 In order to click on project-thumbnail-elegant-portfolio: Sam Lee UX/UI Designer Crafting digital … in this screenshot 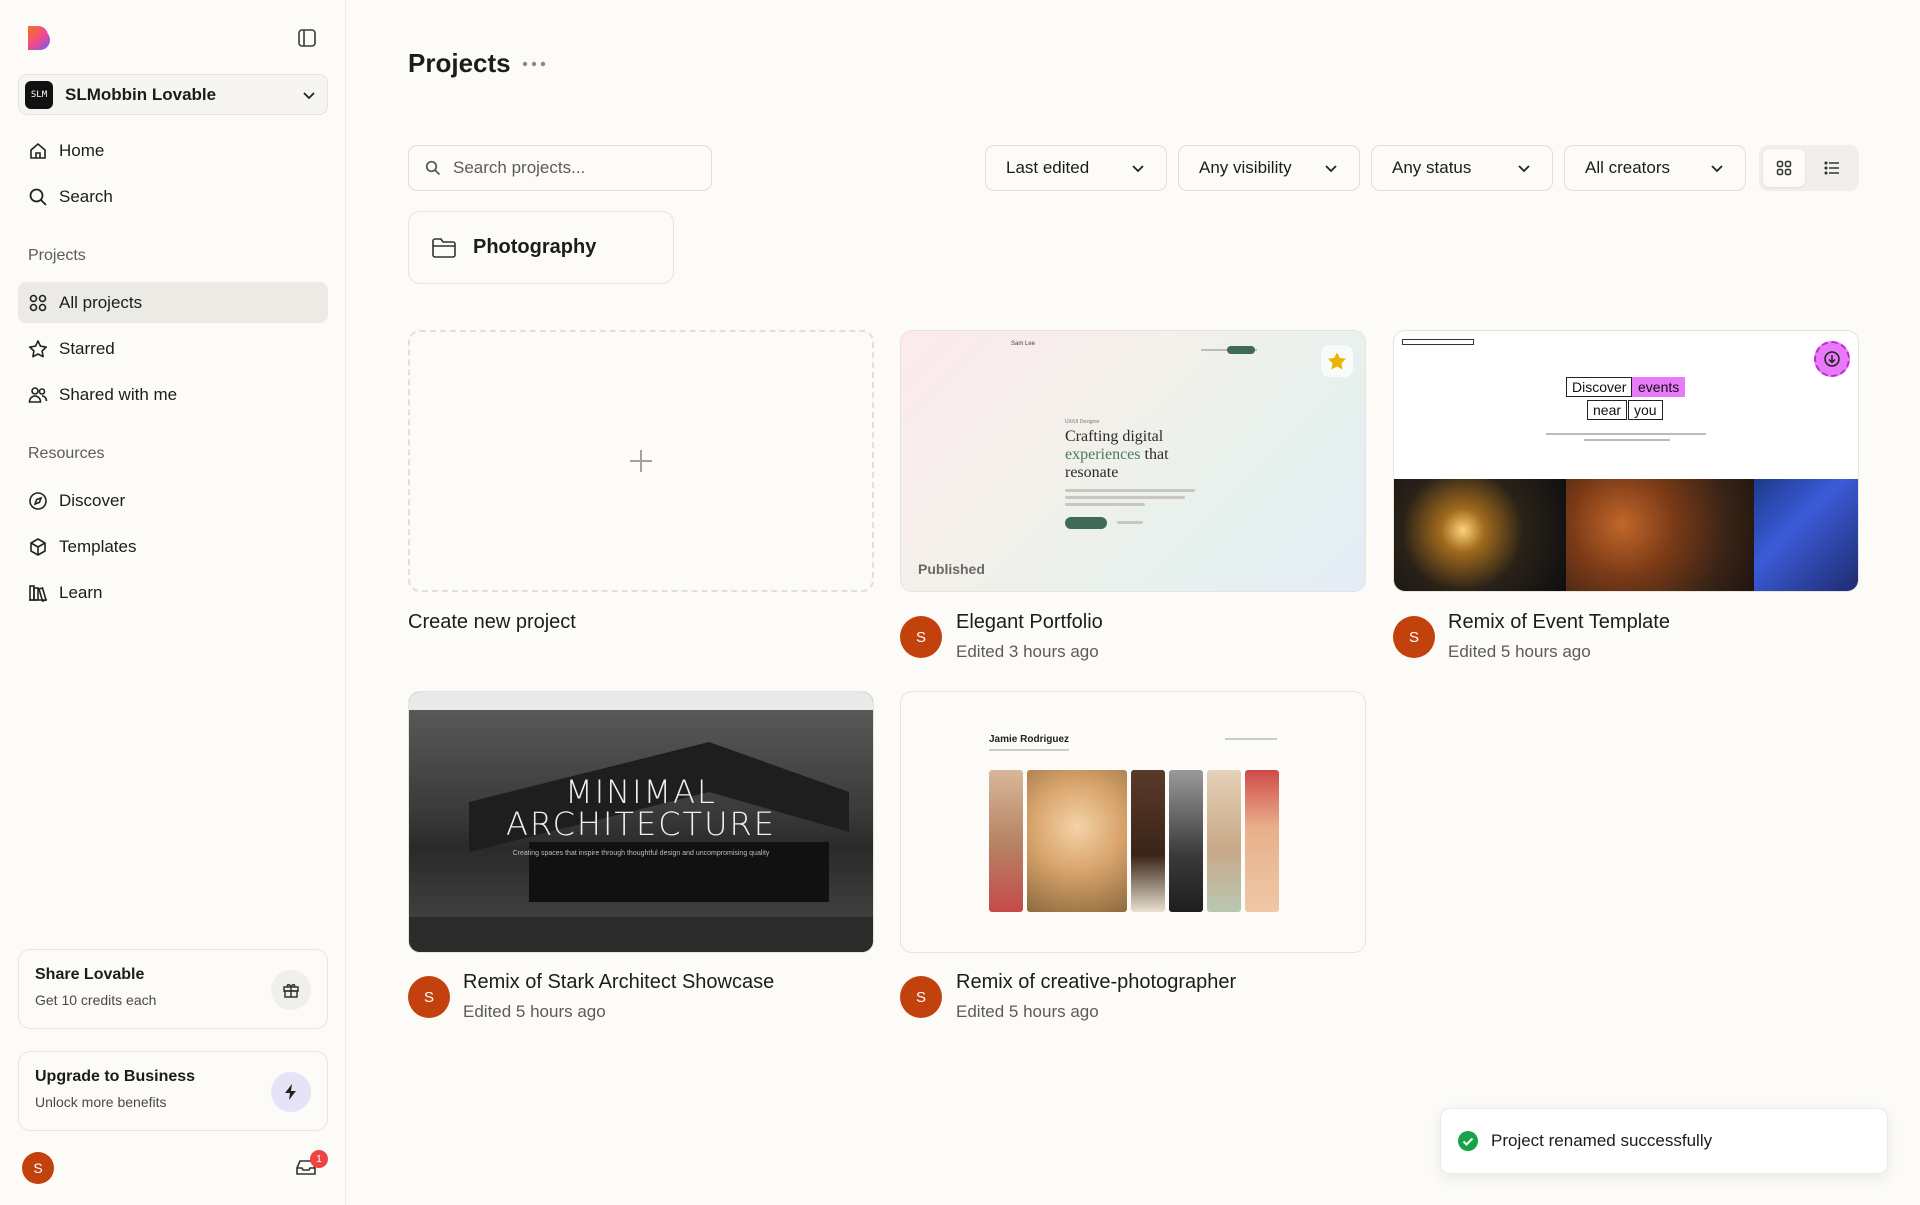, I will do `click(1133, 461)`.